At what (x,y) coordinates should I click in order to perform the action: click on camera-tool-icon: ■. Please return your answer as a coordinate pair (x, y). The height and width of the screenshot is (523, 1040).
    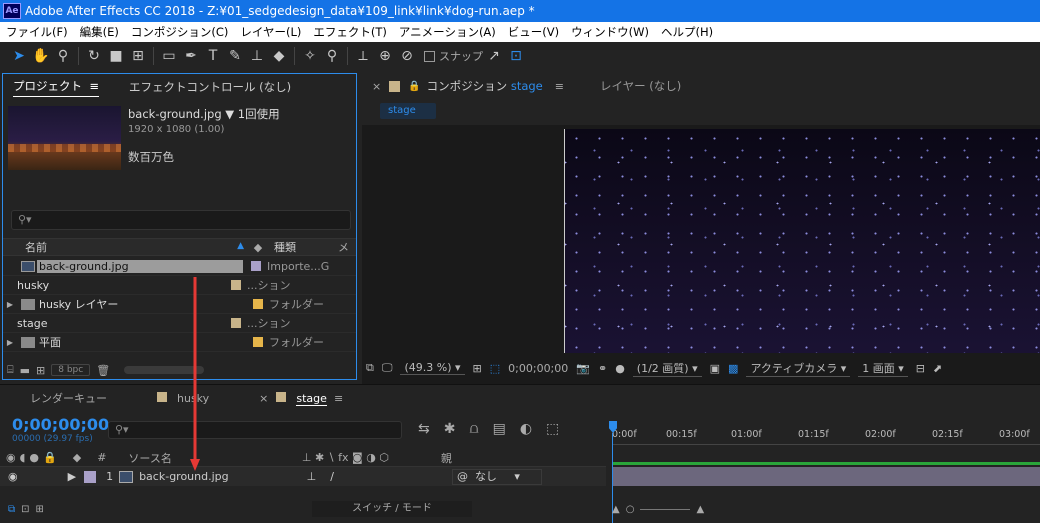
    Looking at the image, I should click on (116, 56).